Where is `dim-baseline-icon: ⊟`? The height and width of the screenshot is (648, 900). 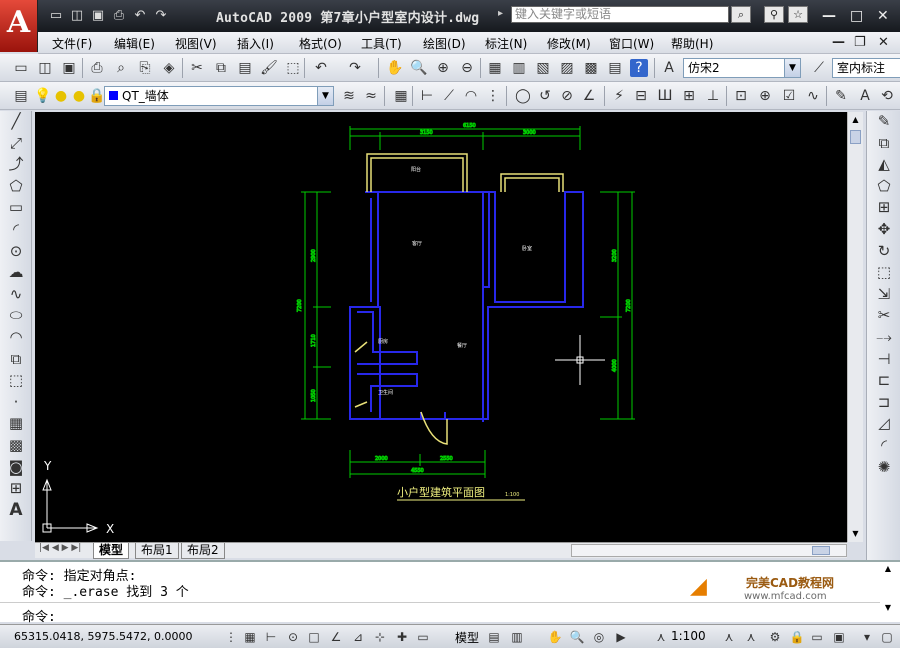
dim-baseline-icon: ⊟ is located at coordinates (641, 96).